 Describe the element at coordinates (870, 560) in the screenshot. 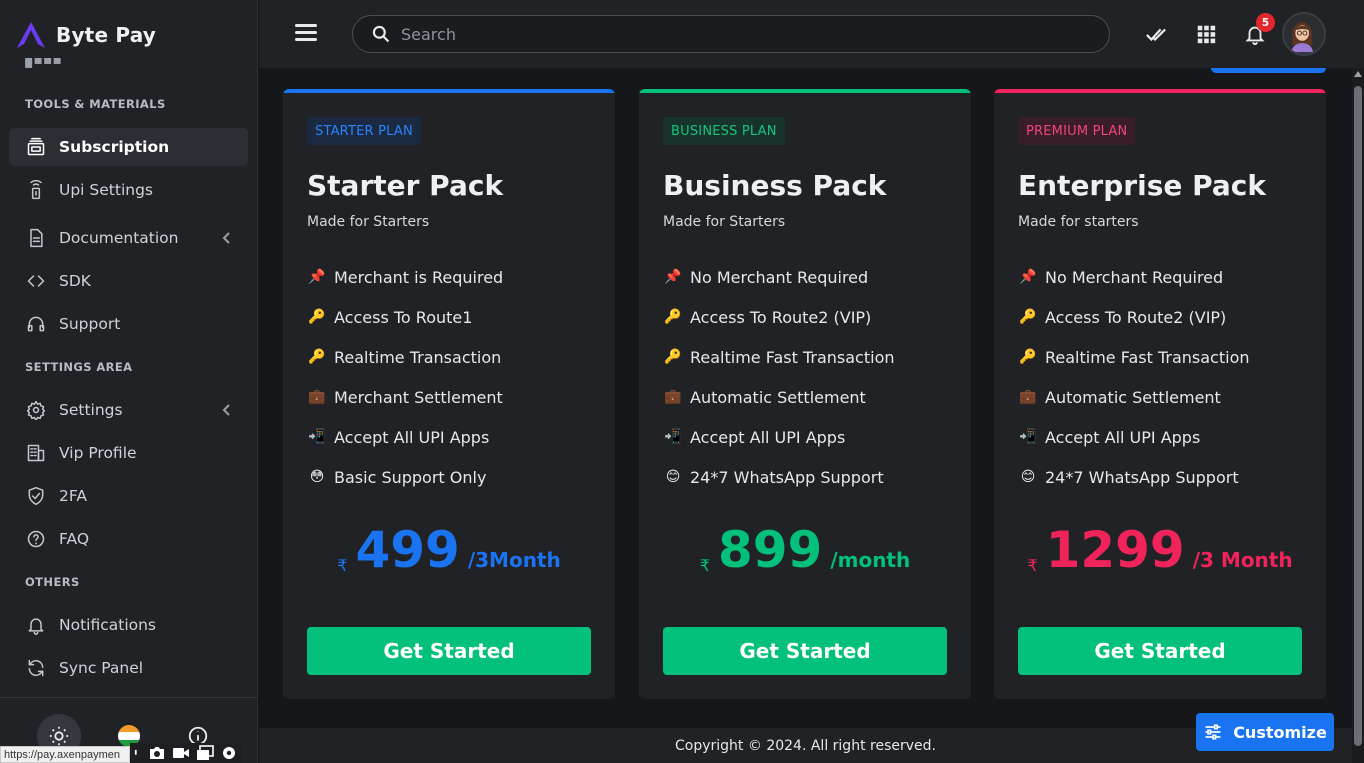

I see `price-period: /month` at that location.